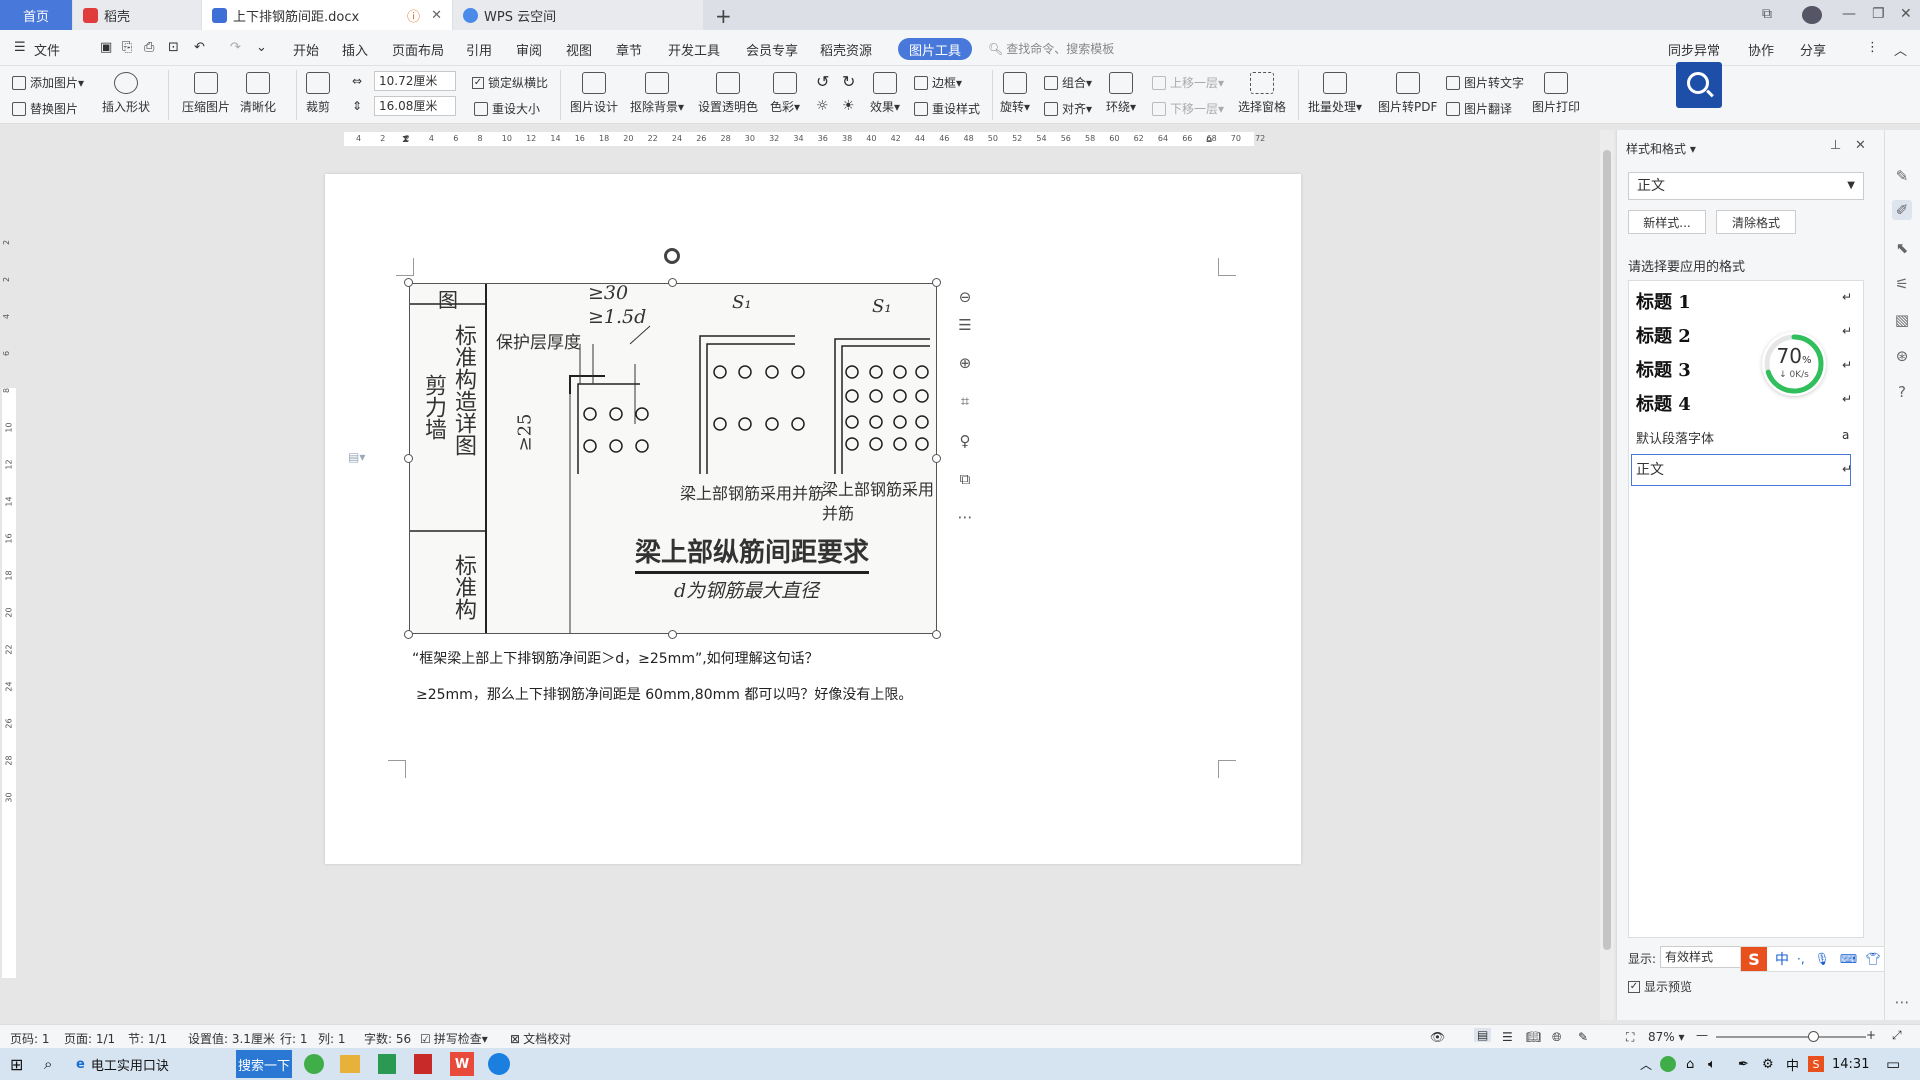 This screenshot has width=1920, height=1080. What do you see at coordinates (629, 49) in the screenshot?
I see `menu-chapter: 章节` at bounding box center [629, 49].